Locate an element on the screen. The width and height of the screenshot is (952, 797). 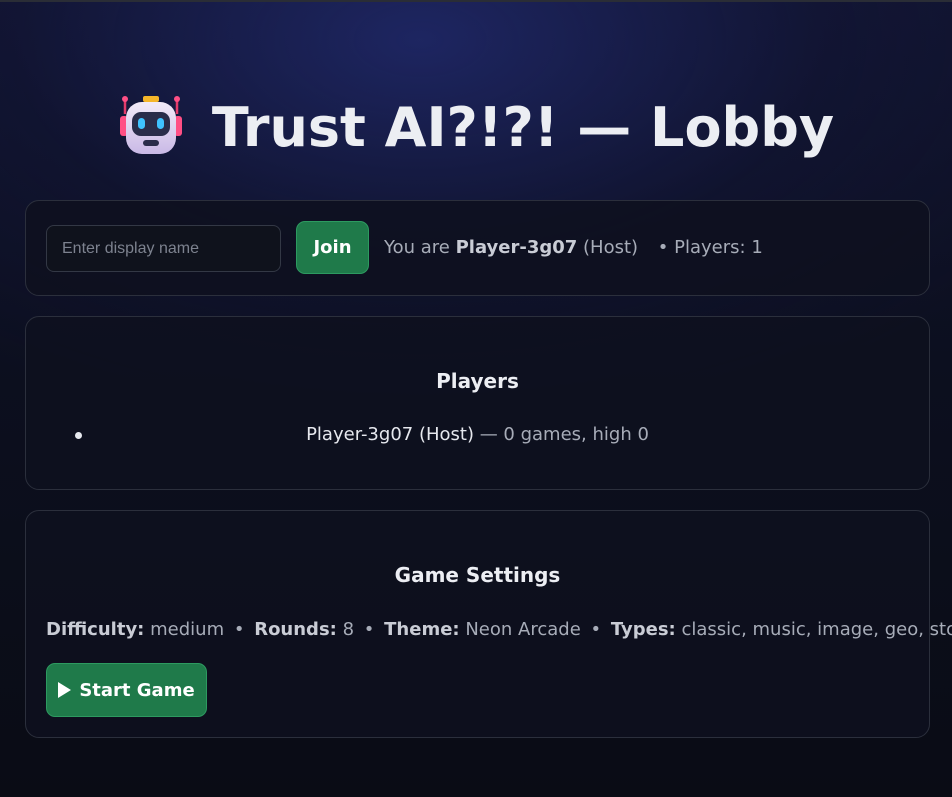
status-prefix: You are is located at coordinates (417, 247).